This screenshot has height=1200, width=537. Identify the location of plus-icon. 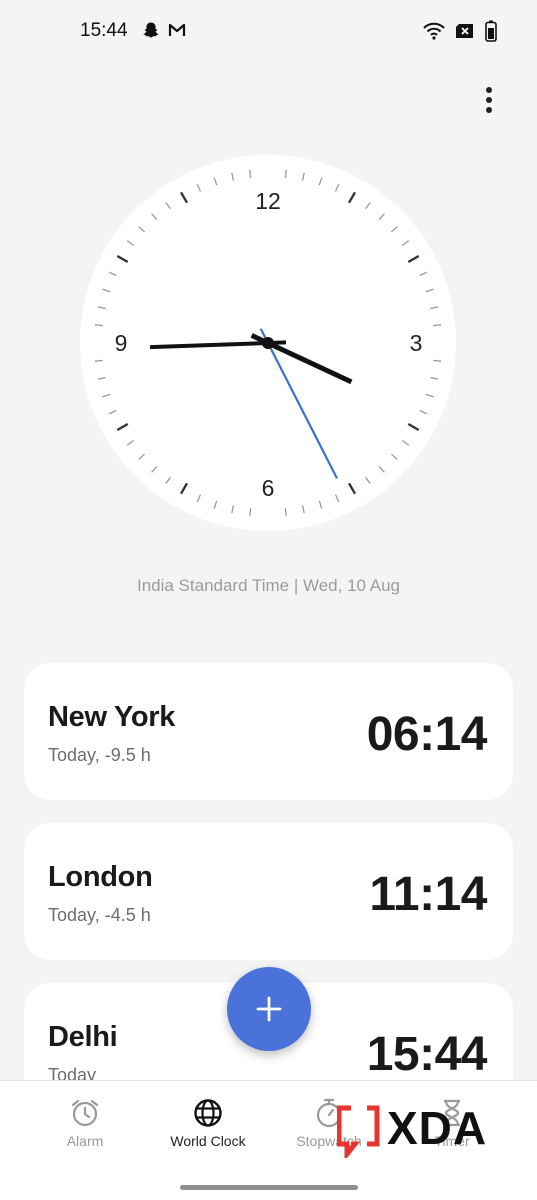
(269, 1009).